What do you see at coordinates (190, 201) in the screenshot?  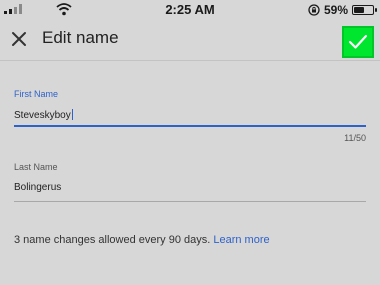 I see `last-name-underline` at bounding box center [190, 201].